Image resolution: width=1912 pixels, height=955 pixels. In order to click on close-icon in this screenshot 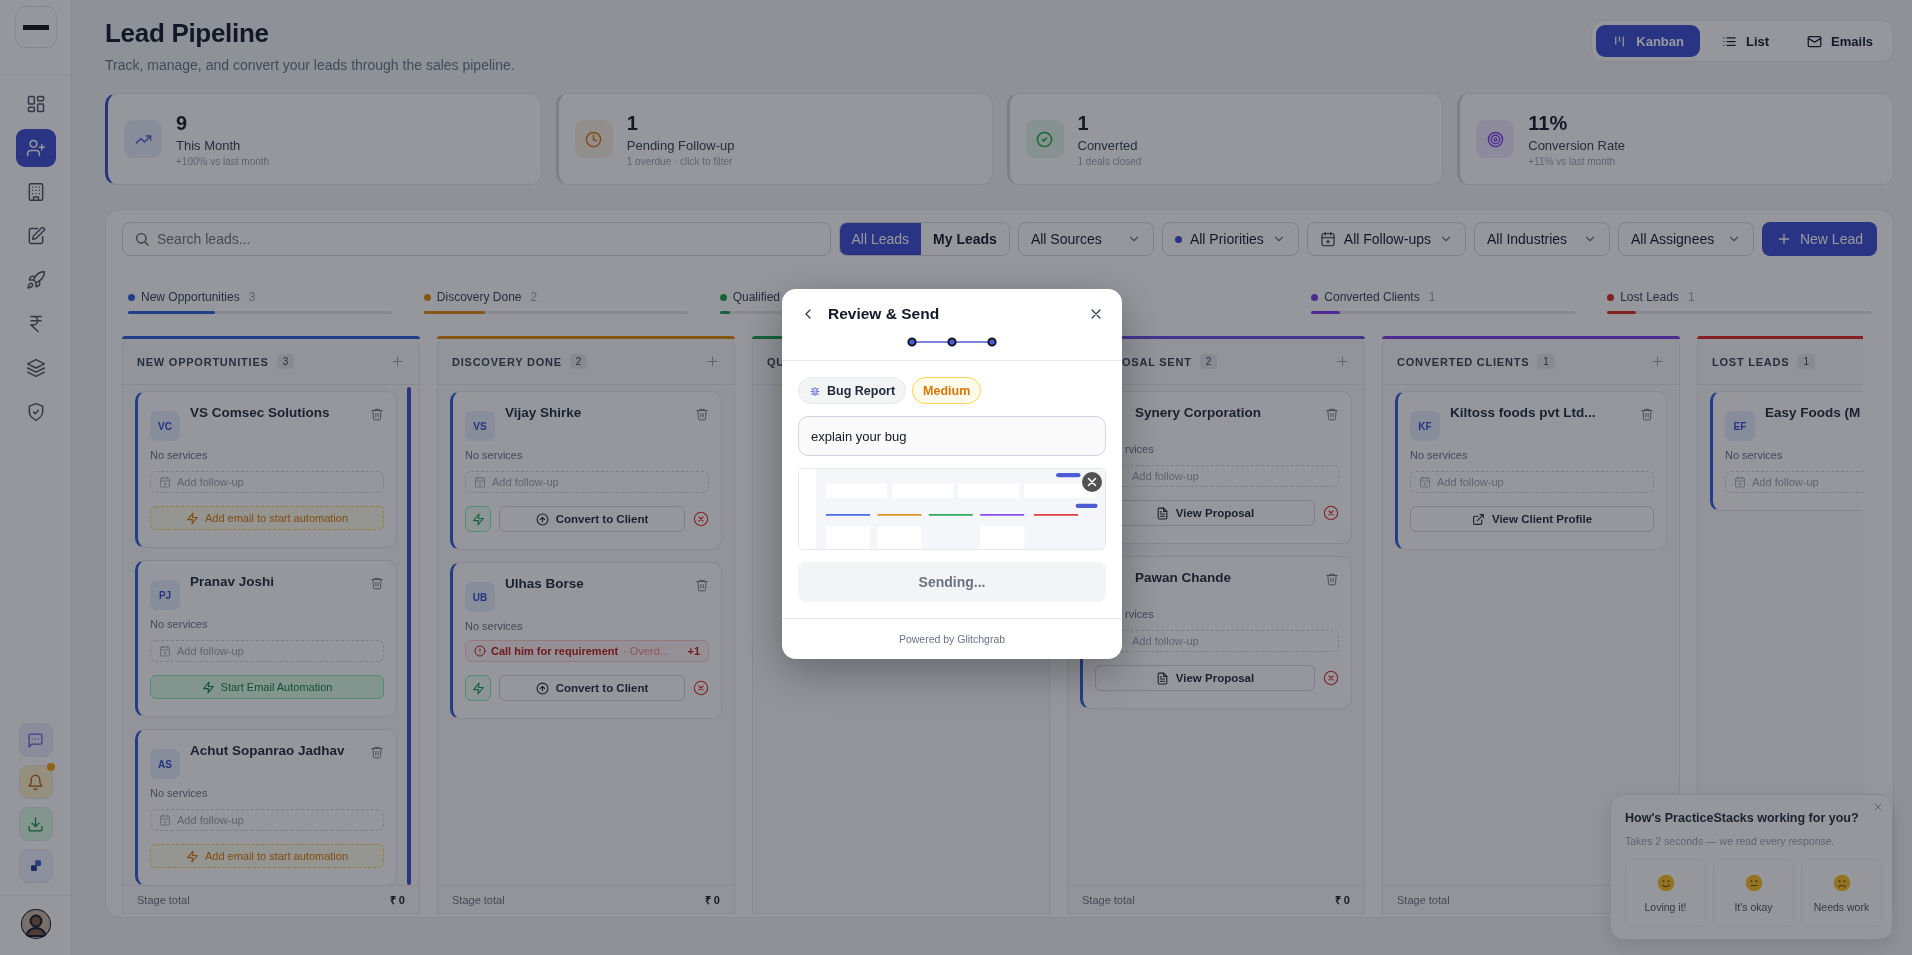, I will do `click(1092, 482)`.